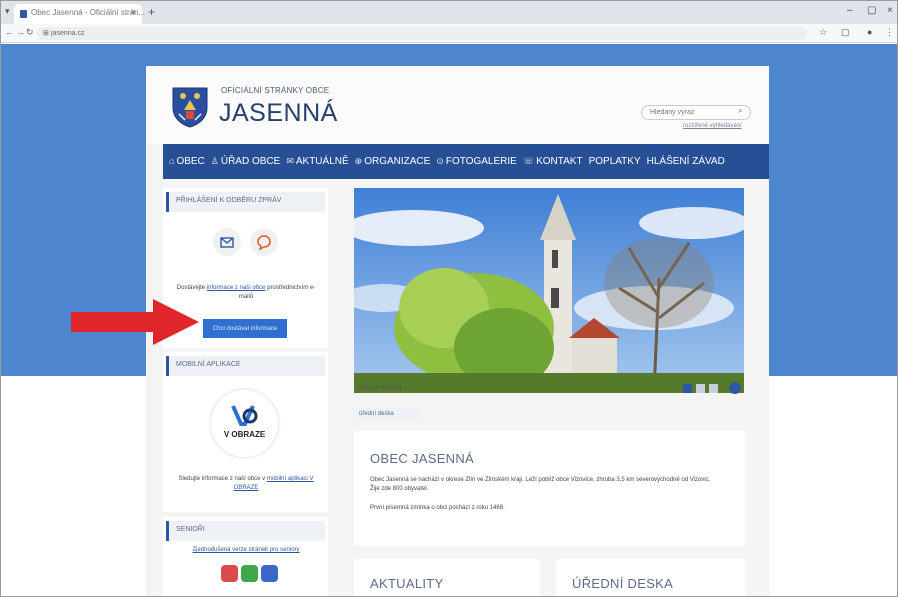 This screenshot has height=597, width=898. What do you see at coordinates (135, 322) in the screenshot?
I see `red-arrow-annotation` at bounding box center [135, 322].